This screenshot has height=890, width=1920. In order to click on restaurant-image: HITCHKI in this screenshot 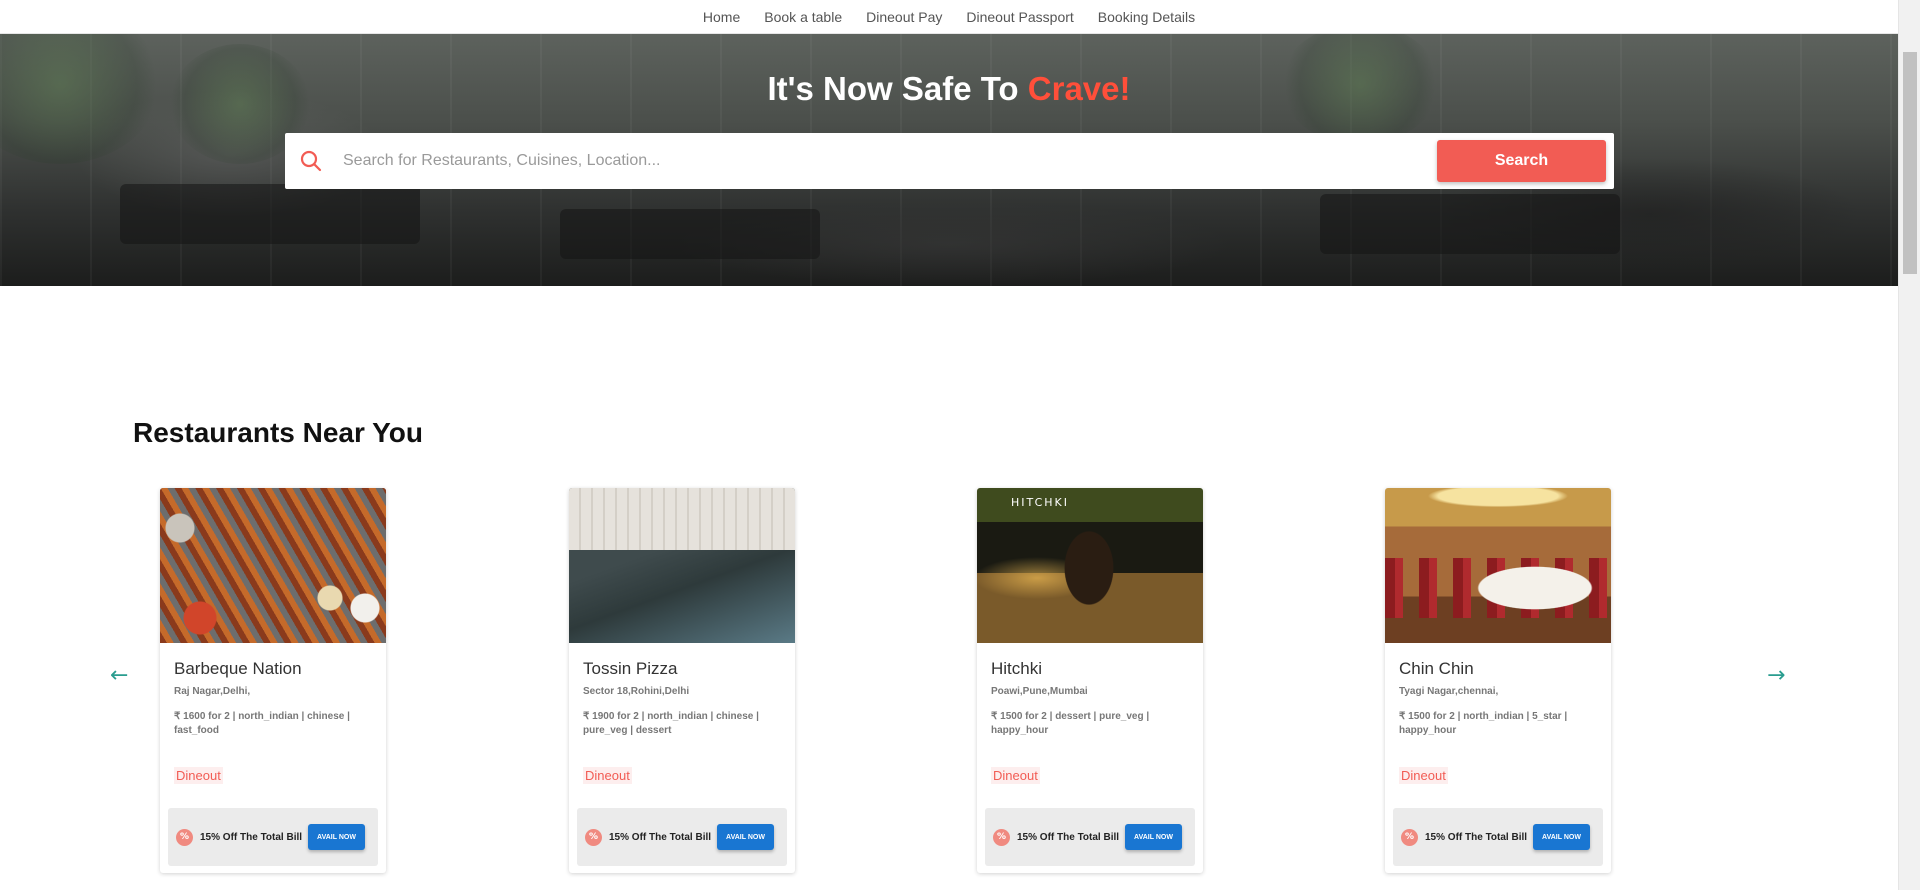, I will do `click(1090, 565)`.